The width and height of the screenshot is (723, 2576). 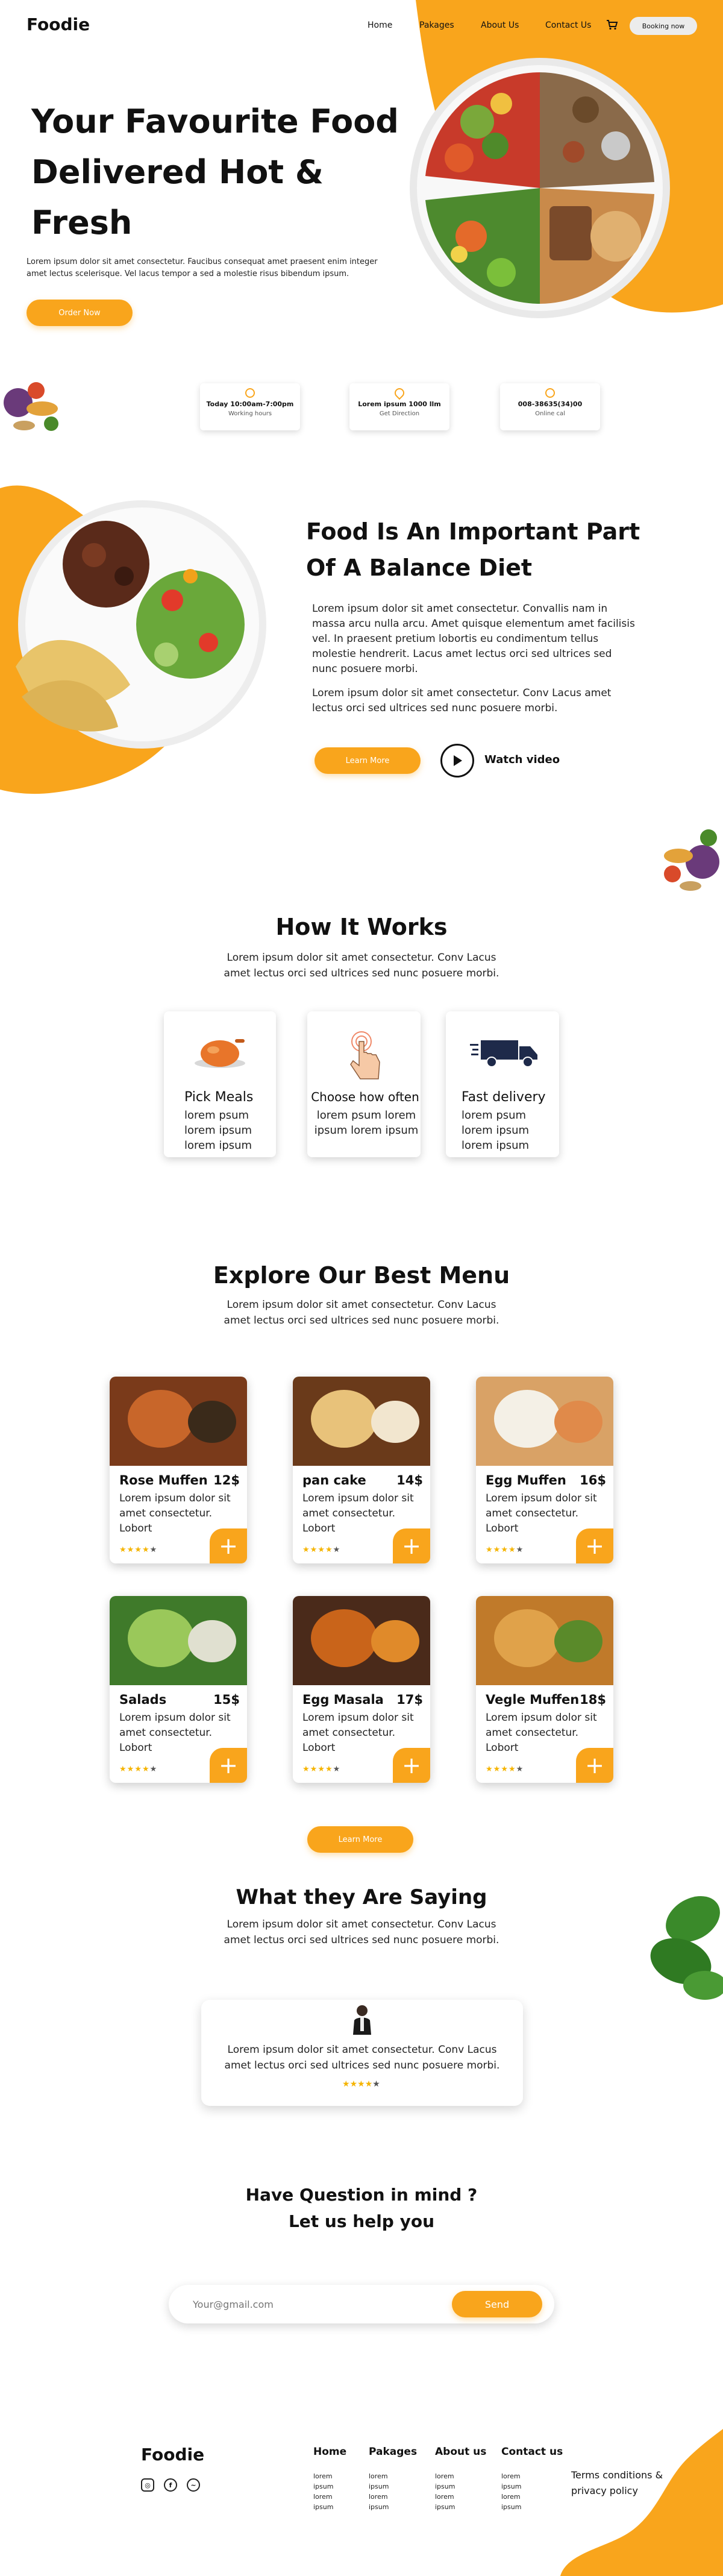 What do you see at coordinates (410, 1699) in the screenshot?
I see `menu-item-price: 17$` at bounding box center [410, 1699].